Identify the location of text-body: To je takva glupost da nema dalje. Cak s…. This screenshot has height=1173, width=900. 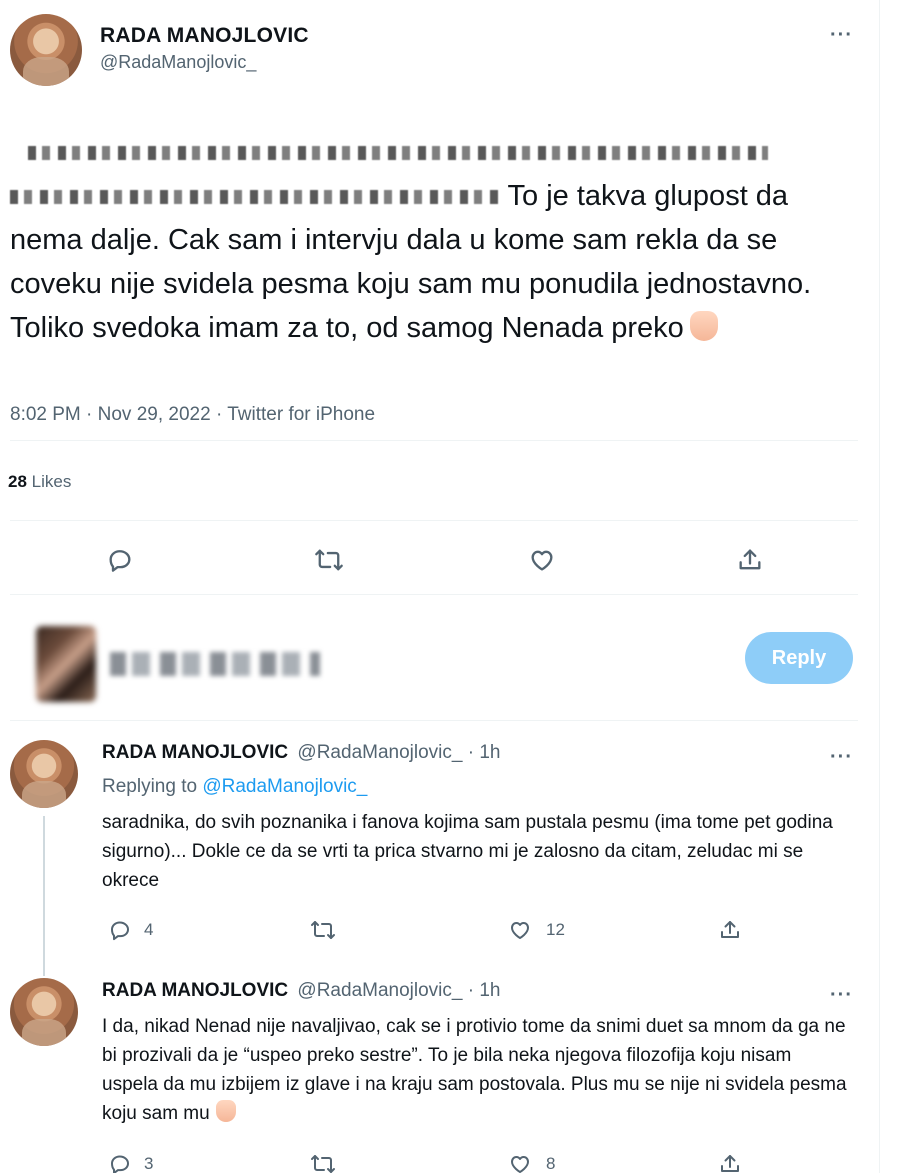
(434, 262).